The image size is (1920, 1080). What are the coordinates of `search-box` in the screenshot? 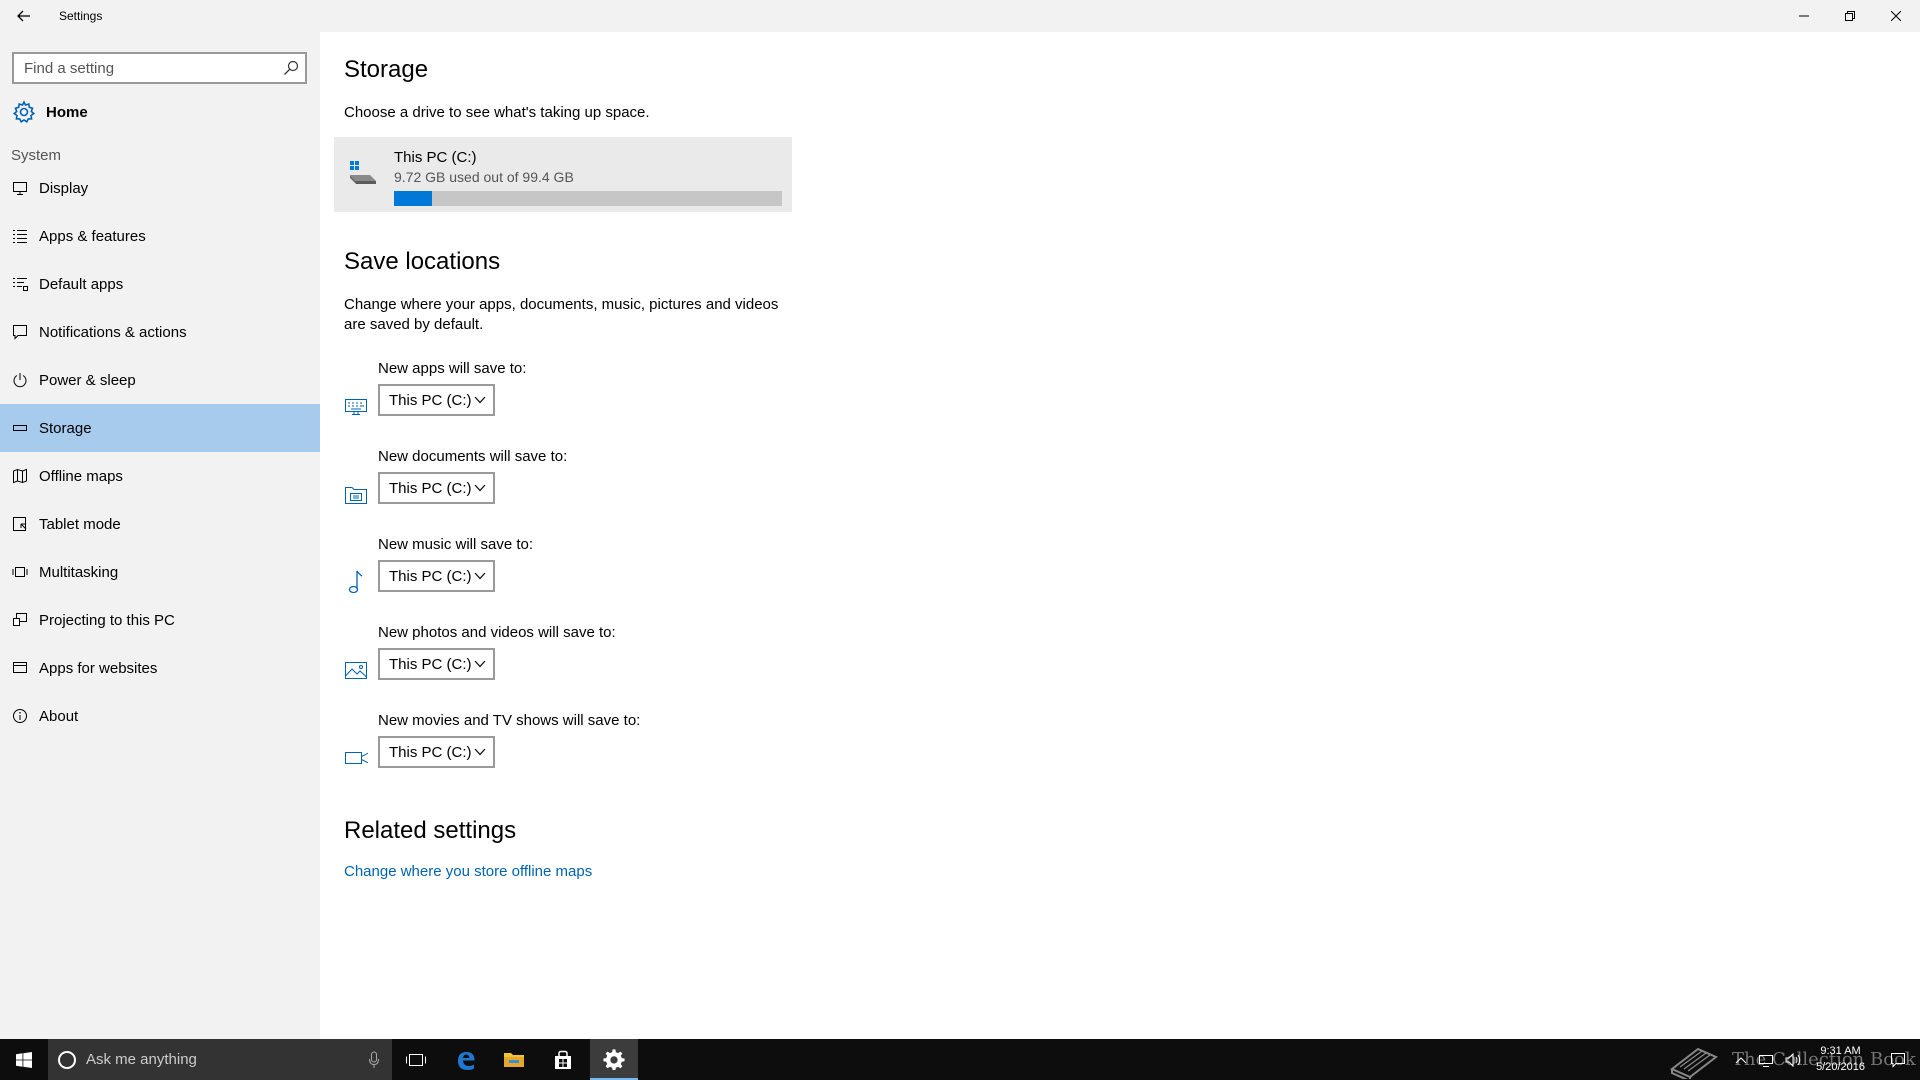 It's located at (159, 68).